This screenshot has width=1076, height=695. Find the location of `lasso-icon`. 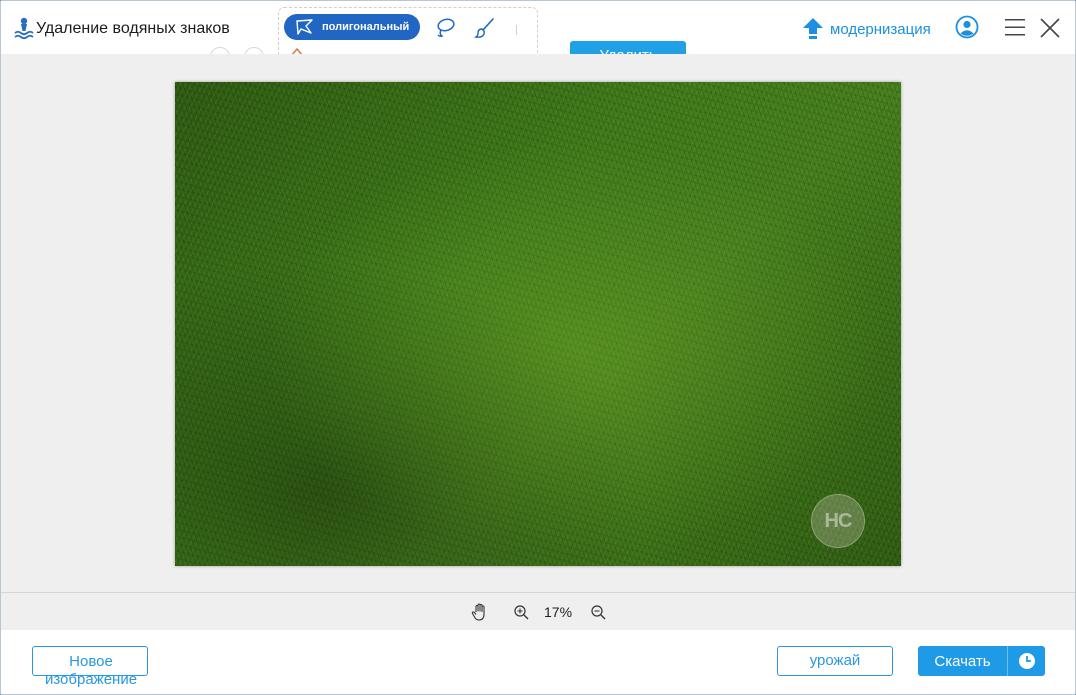

lasso-icon is located at coordinates (445, 28).